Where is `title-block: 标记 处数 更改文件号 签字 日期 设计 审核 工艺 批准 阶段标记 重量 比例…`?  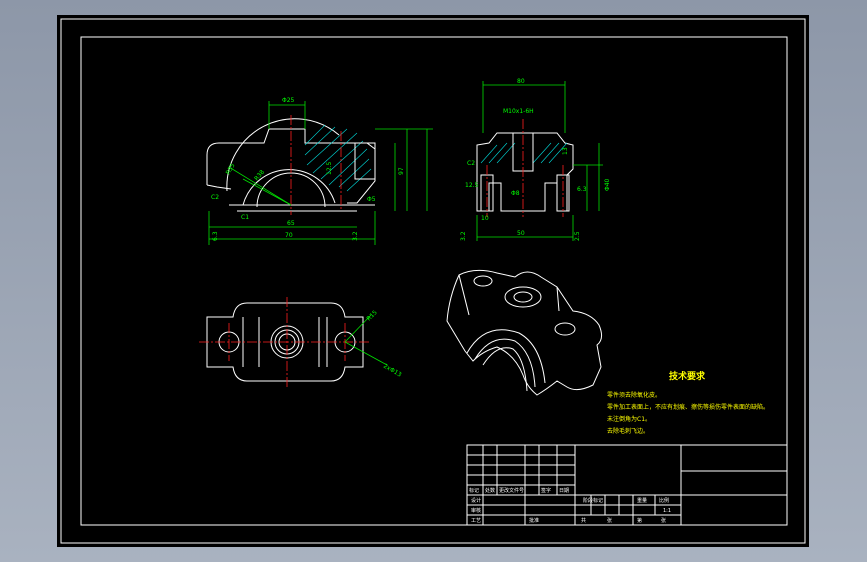 title-block: 标记 处数 更改文件号 签字 日期 设计 审核 工艺 批准 阶段标记 重量 比例… is located at coordinates (627, 485).